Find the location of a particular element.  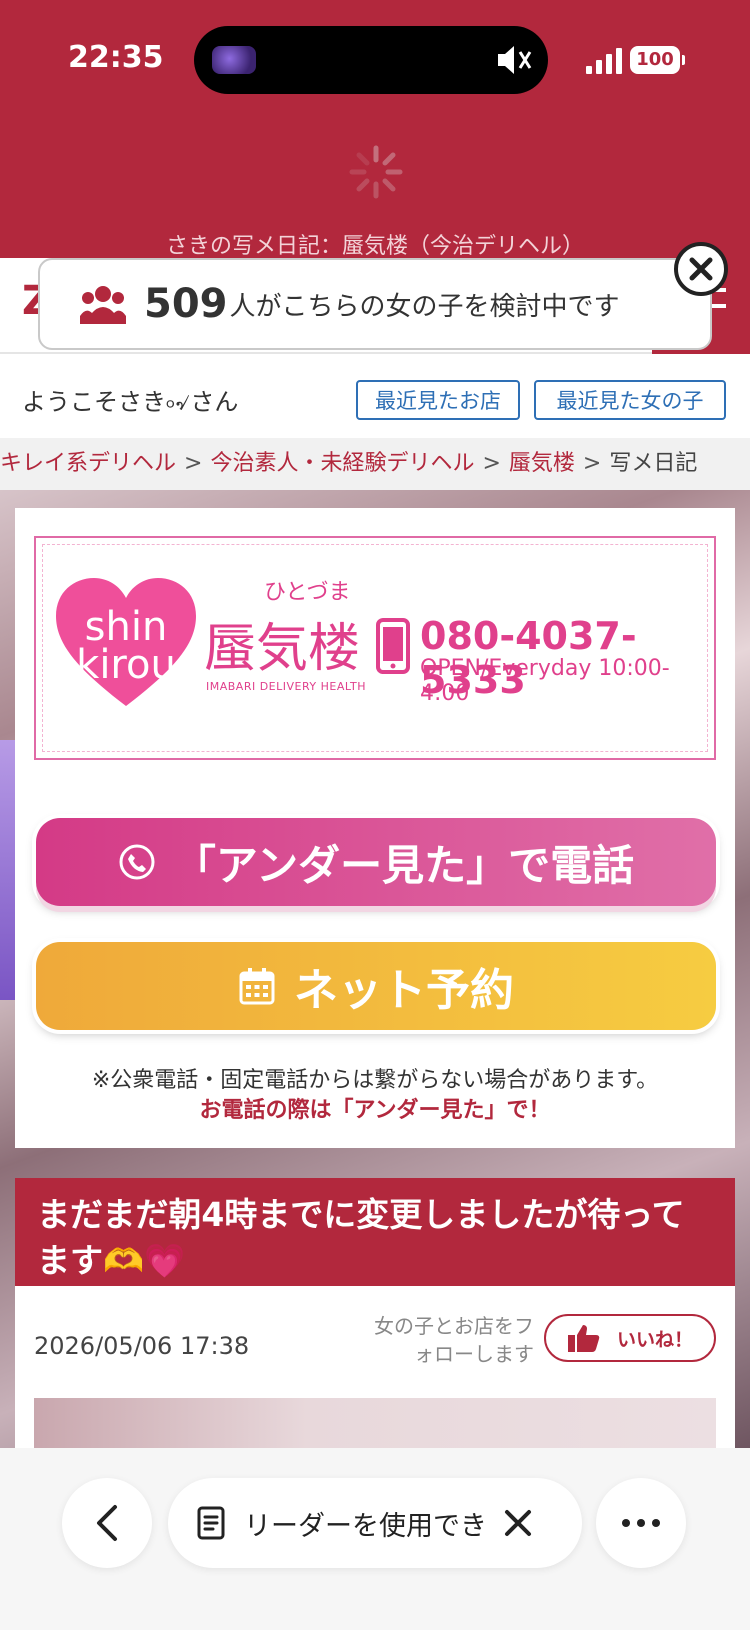

post-photo is located at coordinates (375, 1424).